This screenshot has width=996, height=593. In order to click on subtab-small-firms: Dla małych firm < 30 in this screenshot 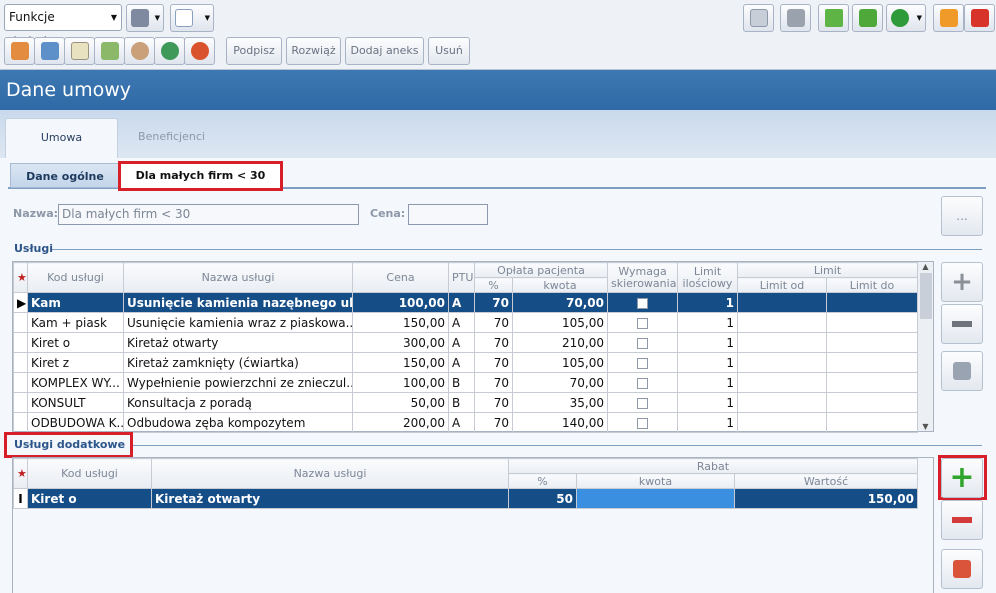, I will do `click(200, 176)`.